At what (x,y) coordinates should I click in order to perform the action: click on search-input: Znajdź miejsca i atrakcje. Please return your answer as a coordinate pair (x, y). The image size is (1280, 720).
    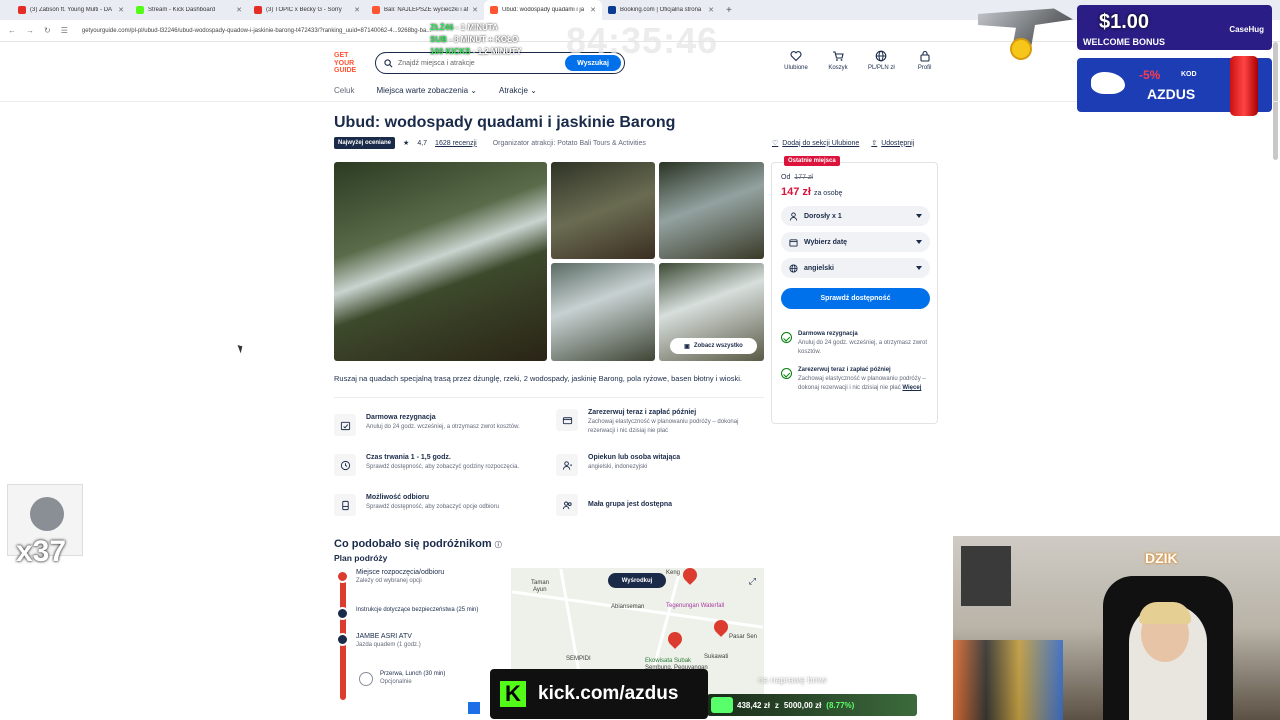
    Looking at the image, I should click on (436, 63).